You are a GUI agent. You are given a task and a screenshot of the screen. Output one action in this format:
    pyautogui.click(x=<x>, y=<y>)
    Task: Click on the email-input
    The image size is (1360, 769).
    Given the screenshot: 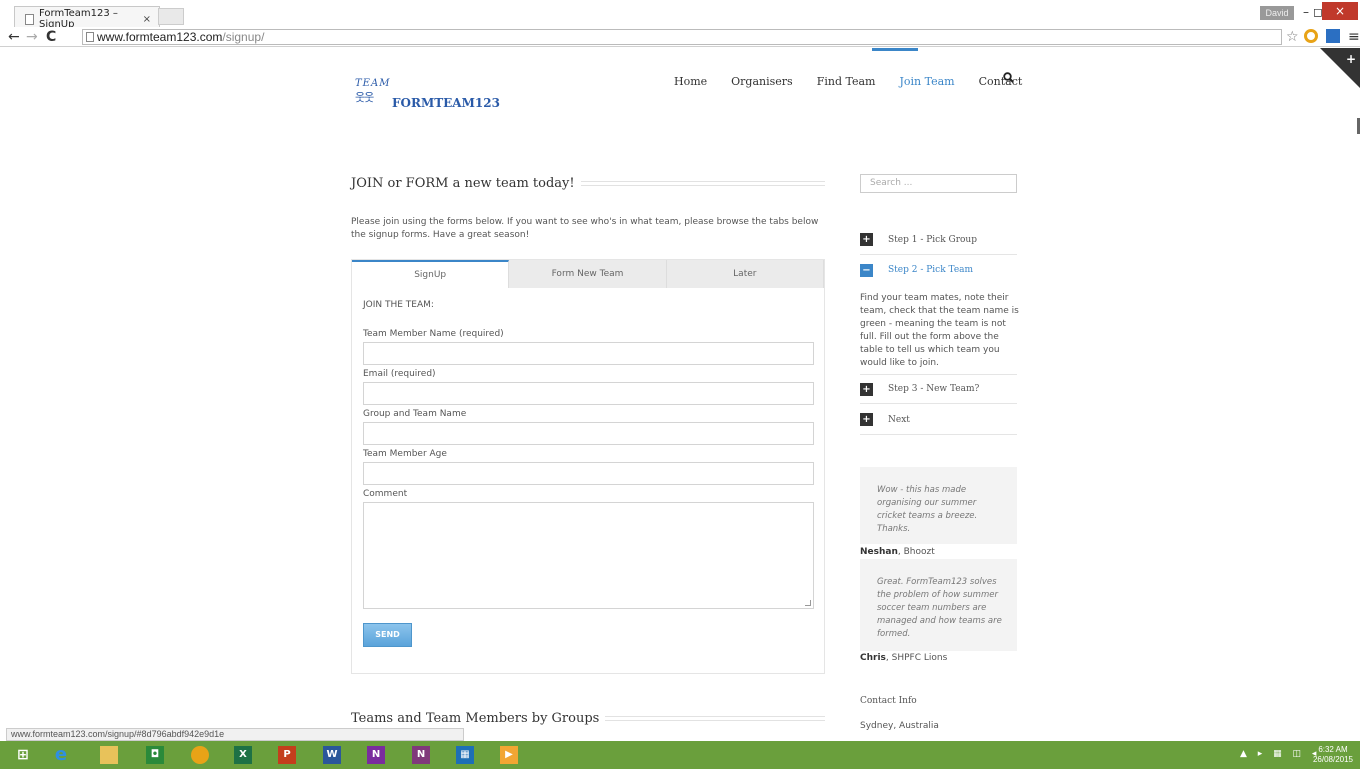 What is the action you would take?
    pyautogui.click(x=588, y=393)
    